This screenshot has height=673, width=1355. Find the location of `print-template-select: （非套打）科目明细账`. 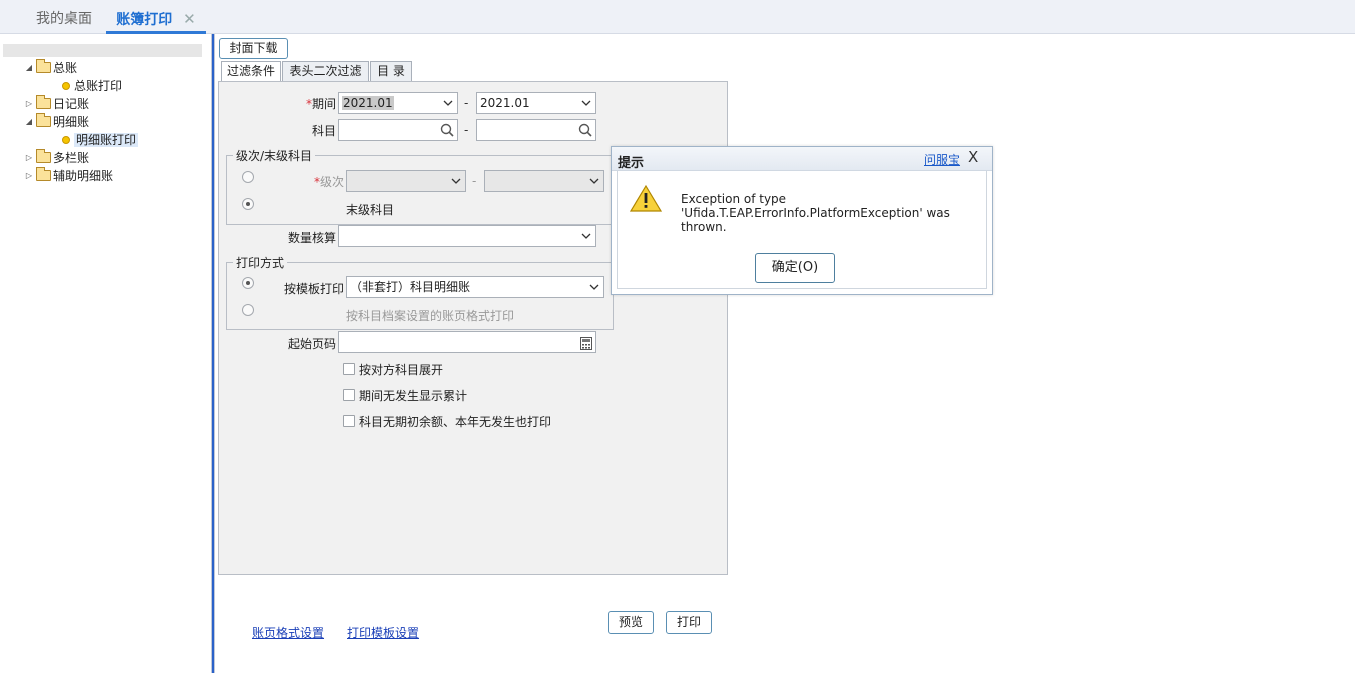

print-template-select: （非套打）科目明细账 is located at coordinates (475, 287).